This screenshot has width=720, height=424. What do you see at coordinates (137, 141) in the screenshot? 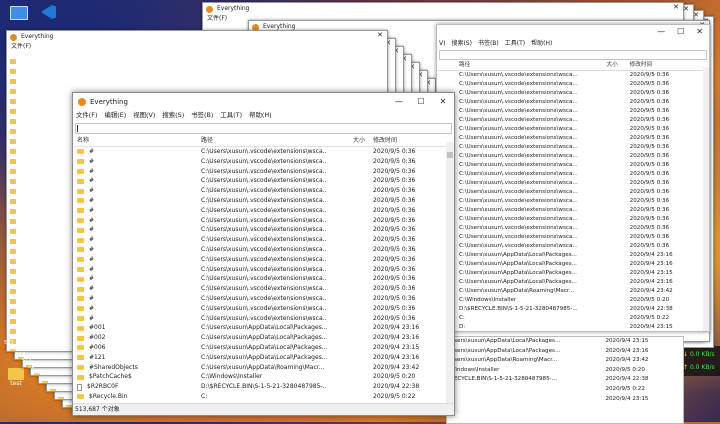
I see `col-name: 名称` at bounding box center [137, 141].